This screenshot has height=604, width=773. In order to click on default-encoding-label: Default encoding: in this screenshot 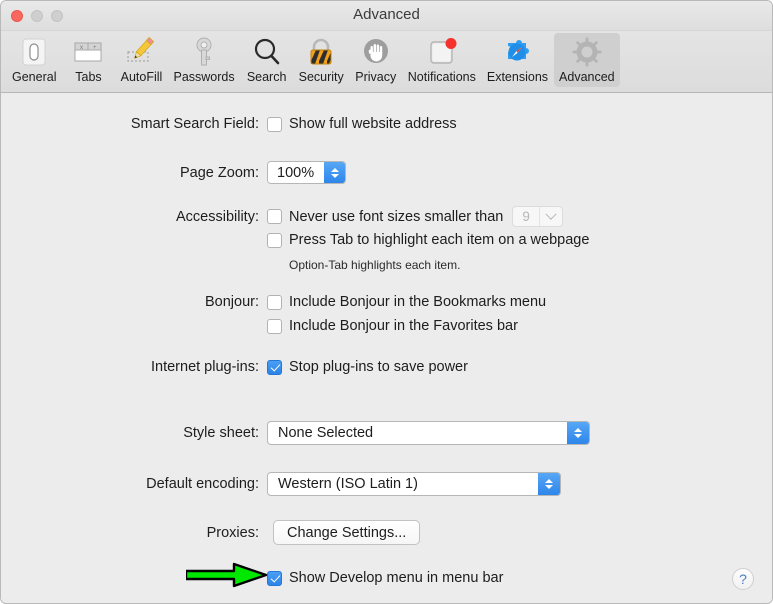, I will do `click(202, 484)`.